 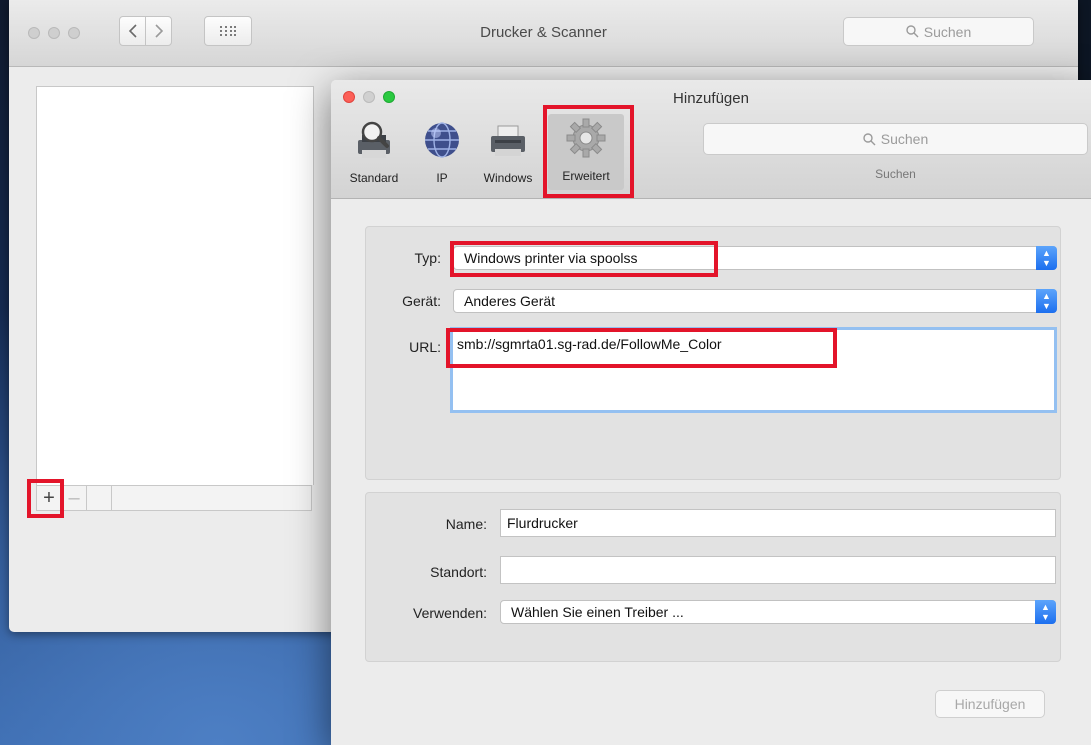 I want to click on name-label: Name:, so click(x=466, y=524).